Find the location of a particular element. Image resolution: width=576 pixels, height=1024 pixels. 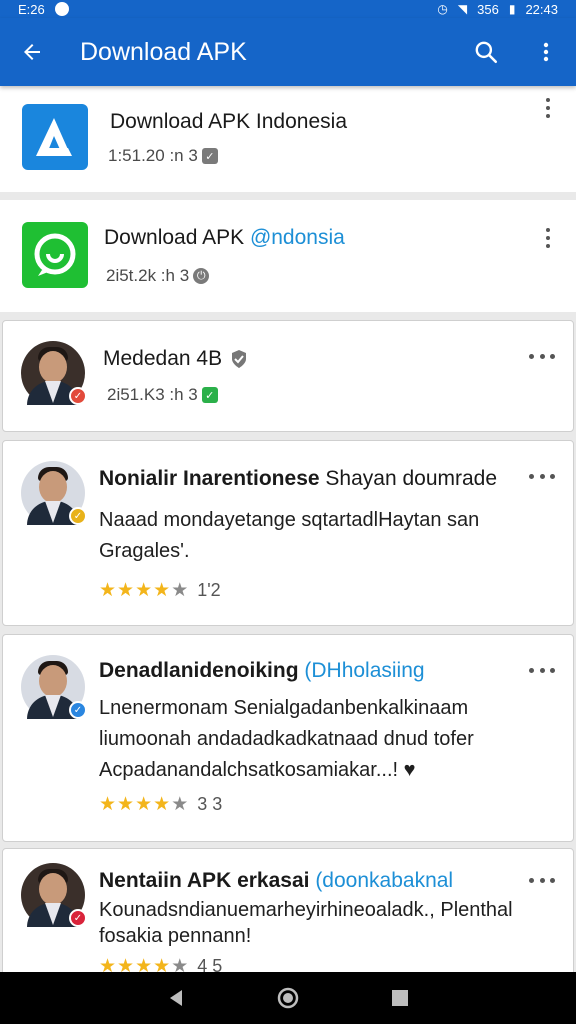

review-title-main: Nonialir Inarentionese is located at coordinates (209, 478).